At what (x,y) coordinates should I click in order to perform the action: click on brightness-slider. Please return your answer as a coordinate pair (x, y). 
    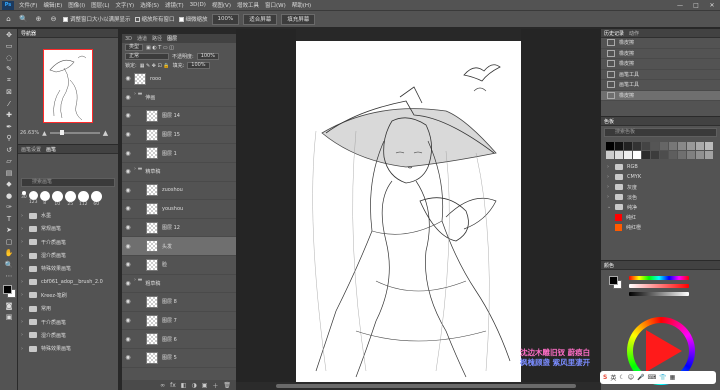
    Looking at the image, I should click on (659, 294).